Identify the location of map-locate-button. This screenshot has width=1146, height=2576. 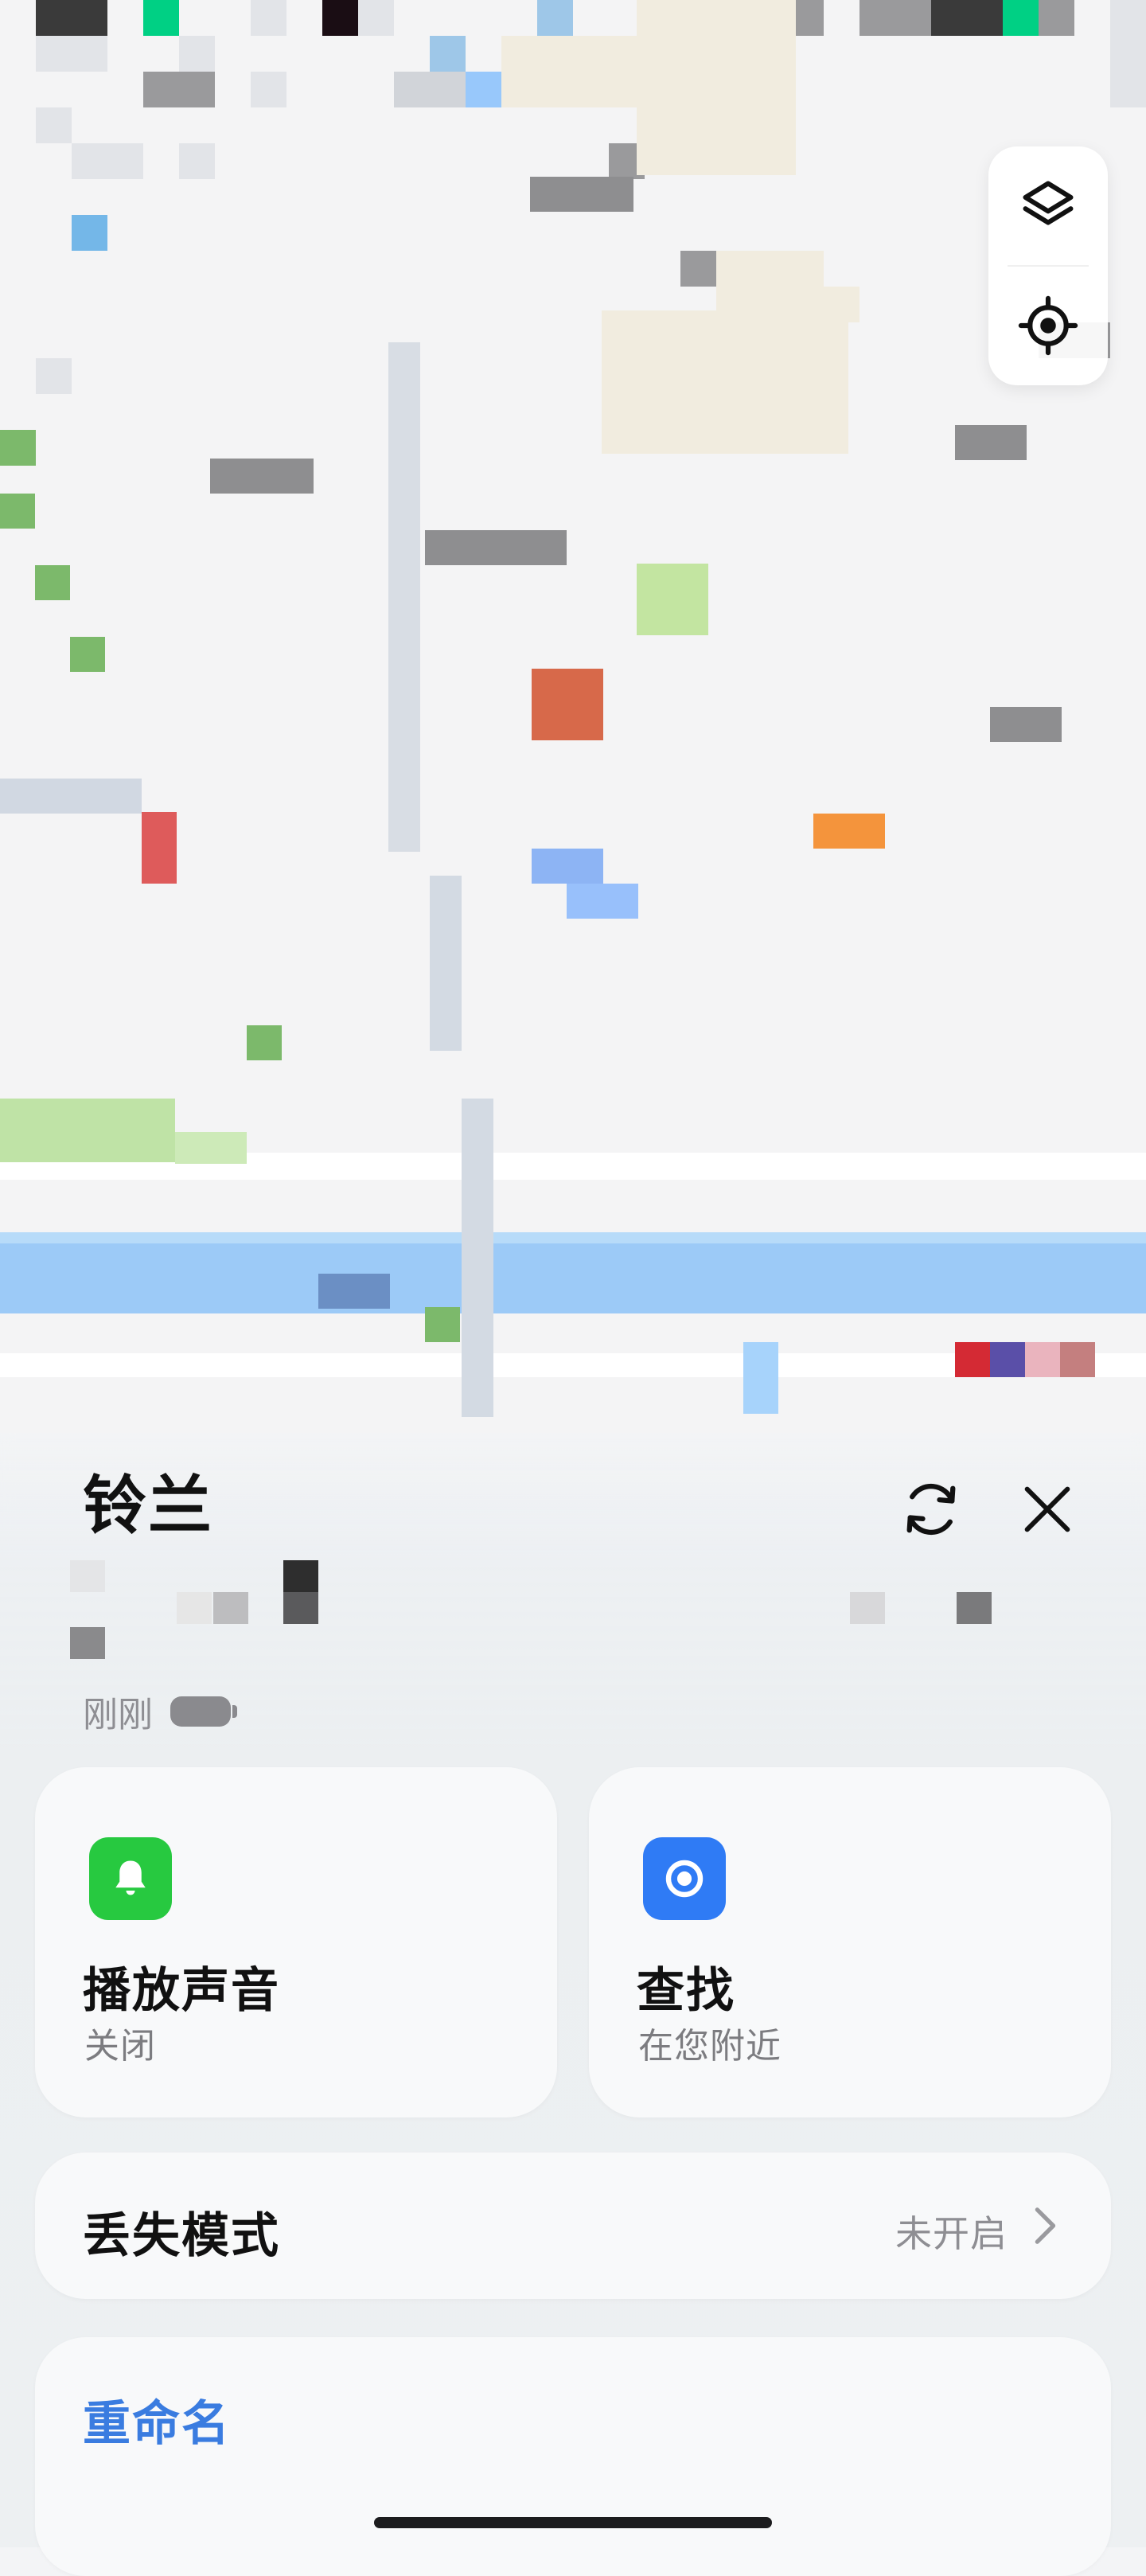
(1048, 325).